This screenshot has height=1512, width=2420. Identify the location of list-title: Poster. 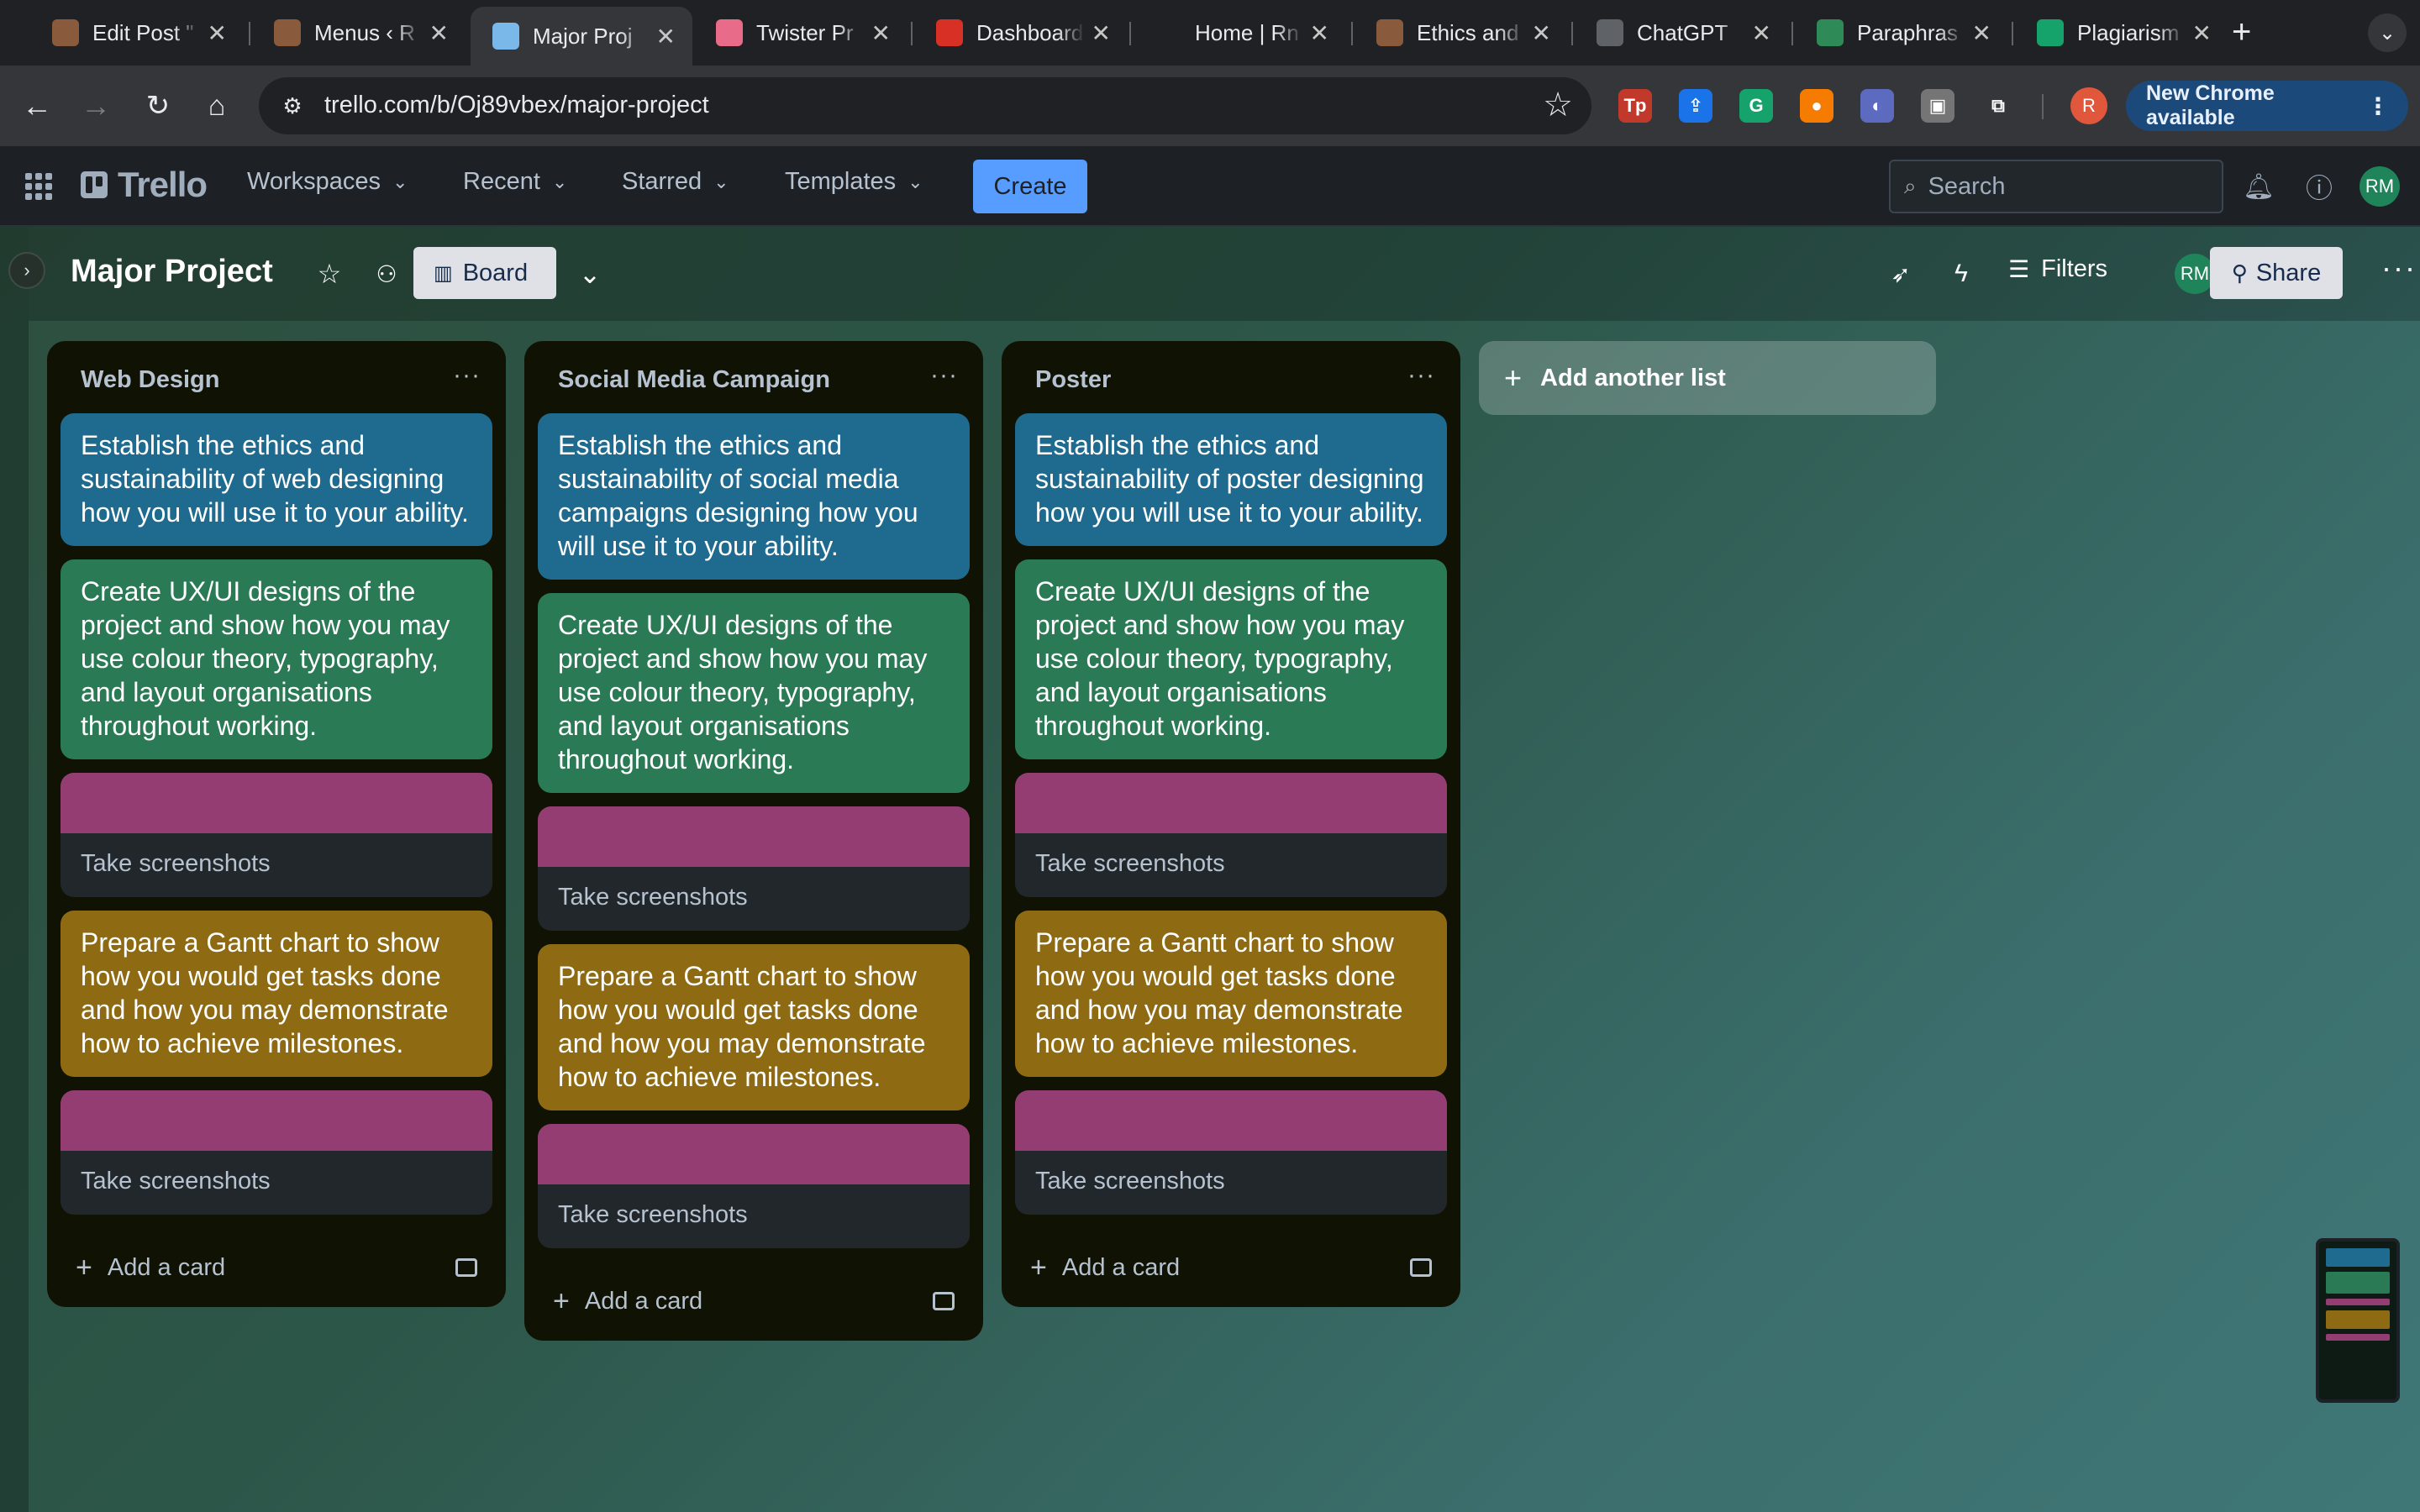
(1073, 380).